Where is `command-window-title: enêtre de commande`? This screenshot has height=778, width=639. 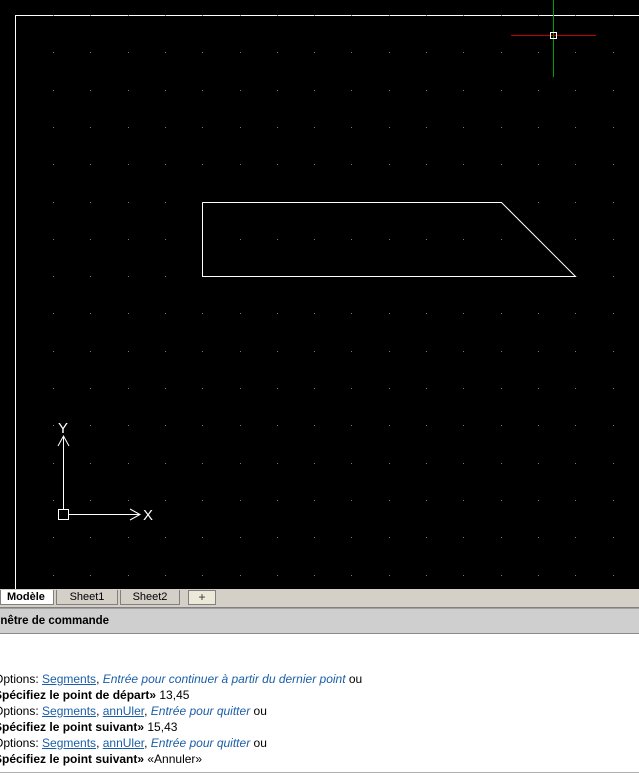 command-window-title: enêtre de commande is located at coordinates (54, 621).